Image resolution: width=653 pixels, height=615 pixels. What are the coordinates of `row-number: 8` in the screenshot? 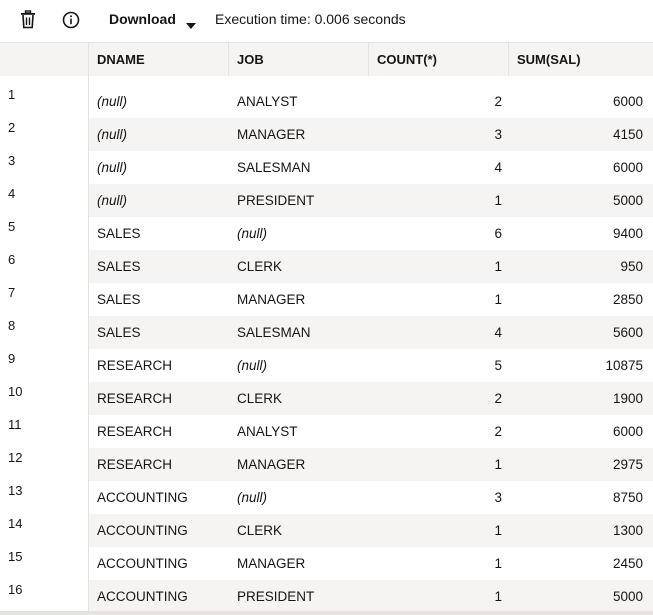 It's located at (11, 326).